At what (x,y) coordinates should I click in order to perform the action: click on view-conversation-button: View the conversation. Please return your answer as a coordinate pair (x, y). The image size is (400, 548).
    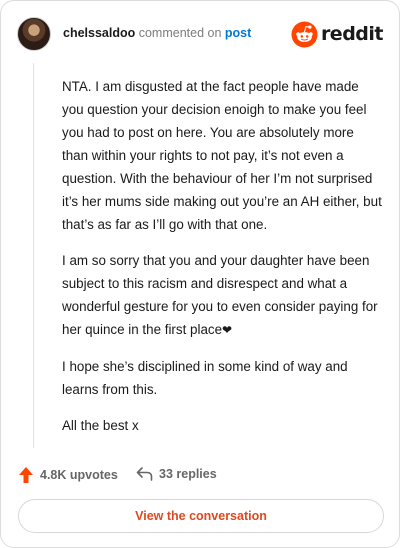
    Looking at the image, I should click on (201, 516).